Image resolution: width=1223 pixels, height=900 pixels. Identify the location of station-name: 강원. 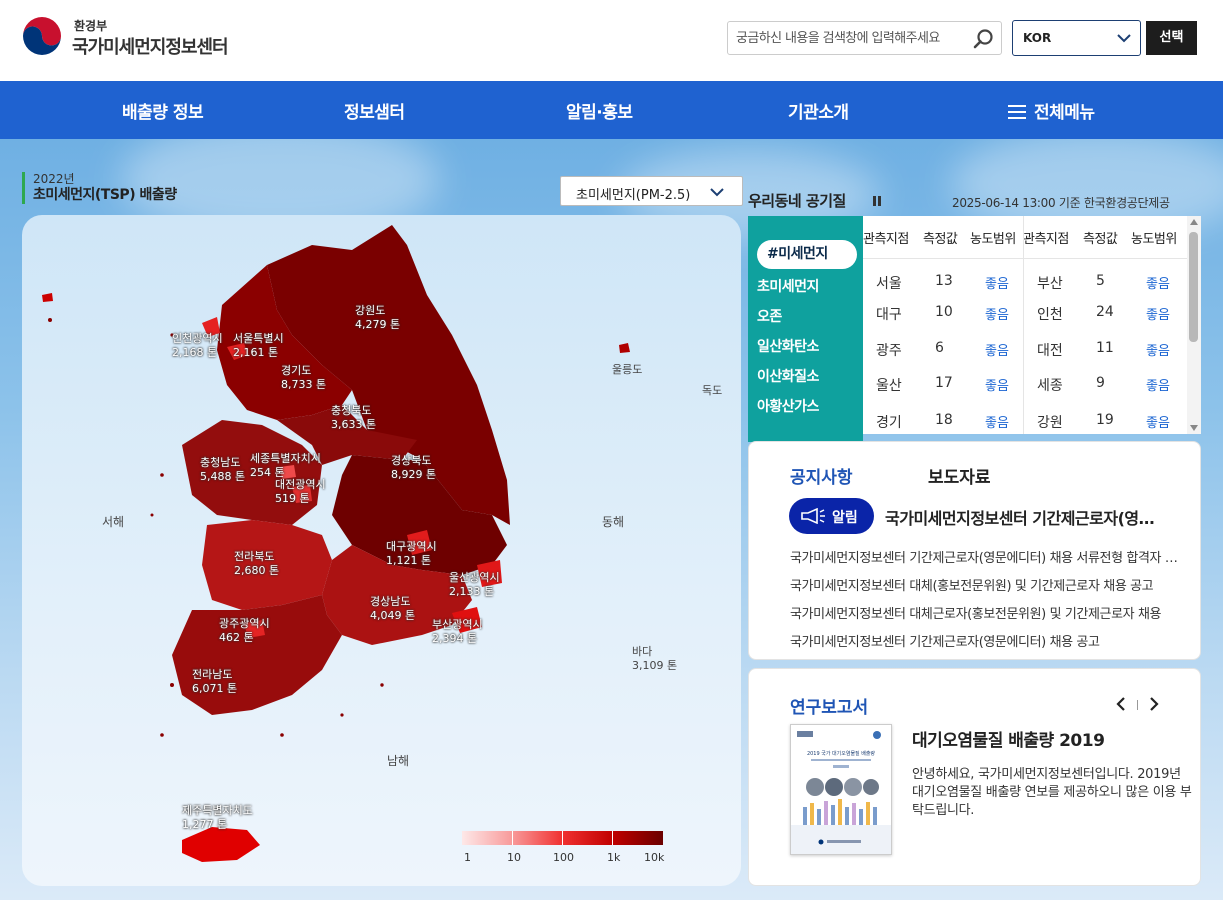
(1050, 423).